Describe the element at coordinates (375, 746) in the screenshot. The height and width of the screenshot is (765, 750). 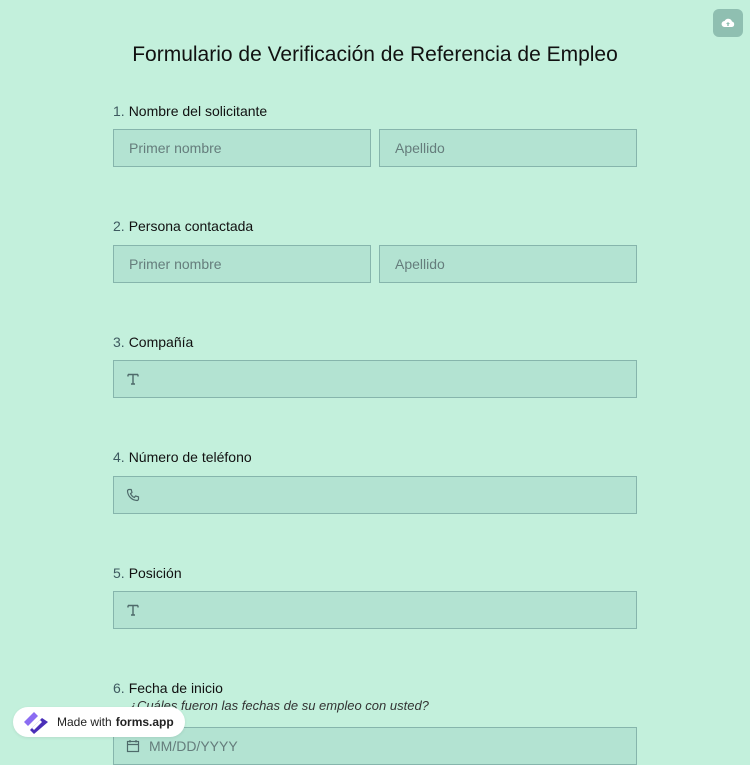
I see `start-date-input: MM/DD/YYYY` at that location.